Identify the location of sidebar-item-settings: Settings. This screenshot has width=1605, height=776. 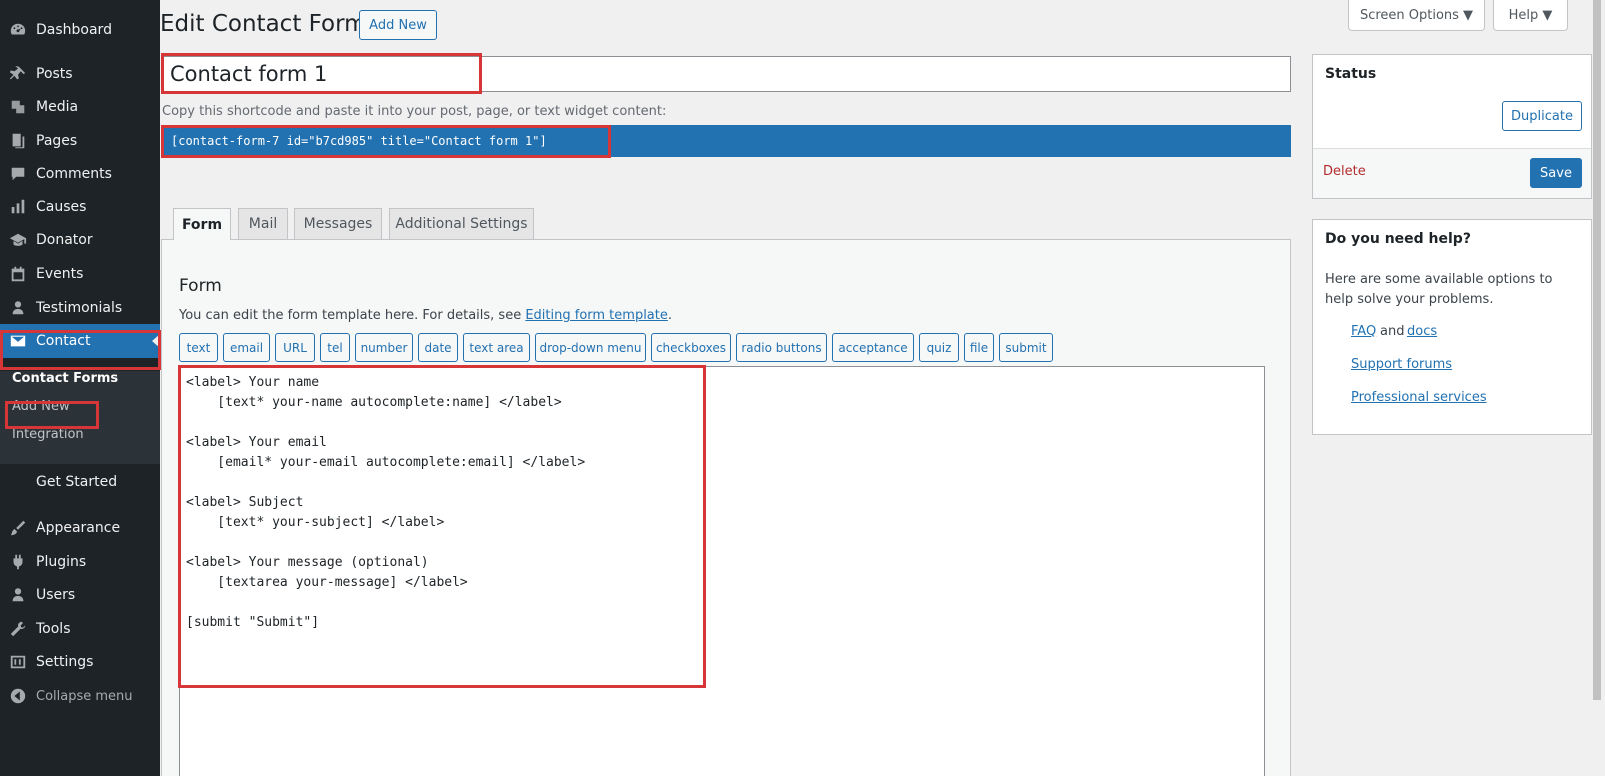
(80, 662).